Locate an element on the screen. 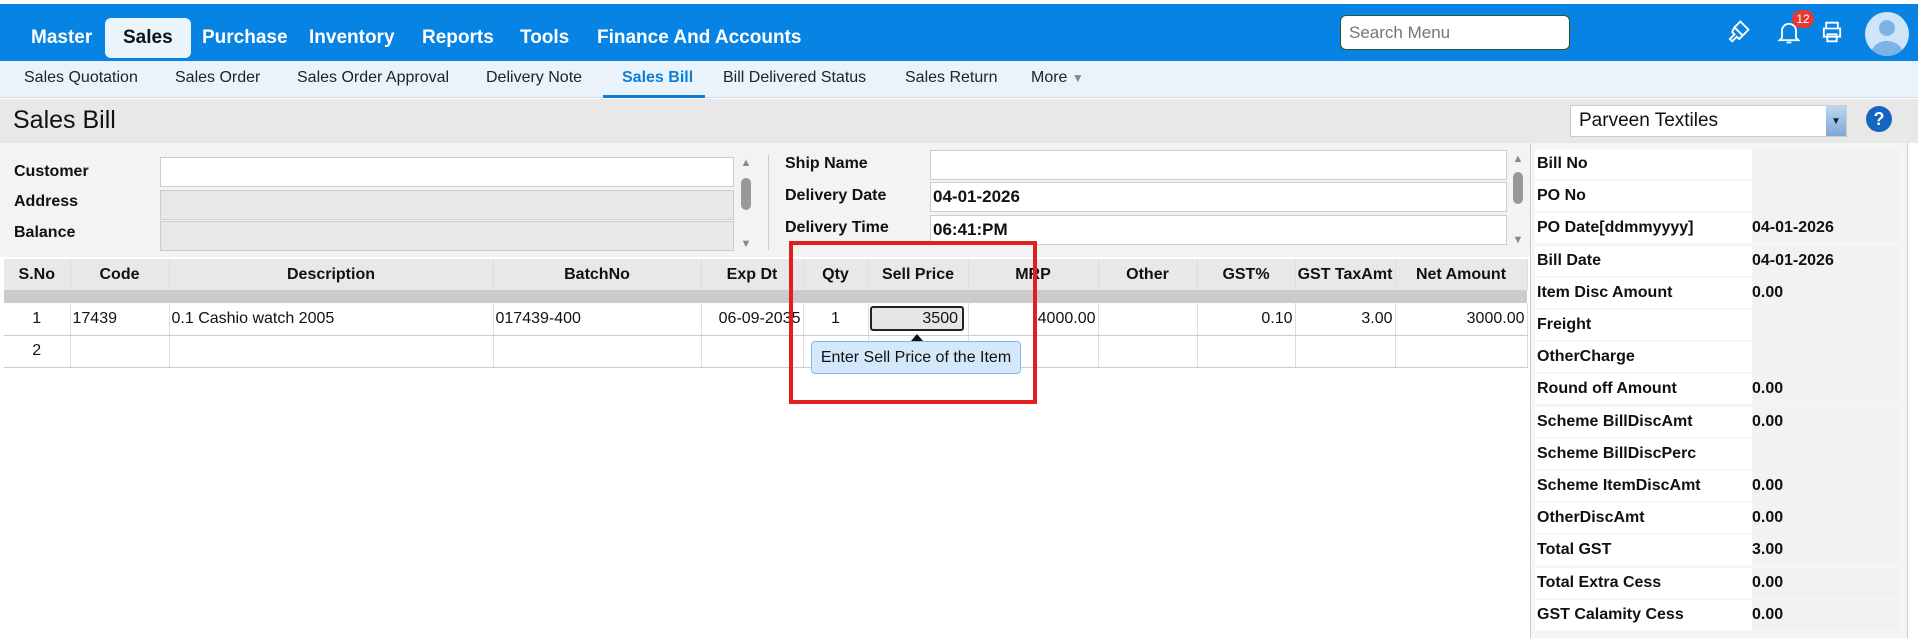 The width and height of the screenshot is (1918, 638). table-cell: 17439 is located at coordinates (120, 319).